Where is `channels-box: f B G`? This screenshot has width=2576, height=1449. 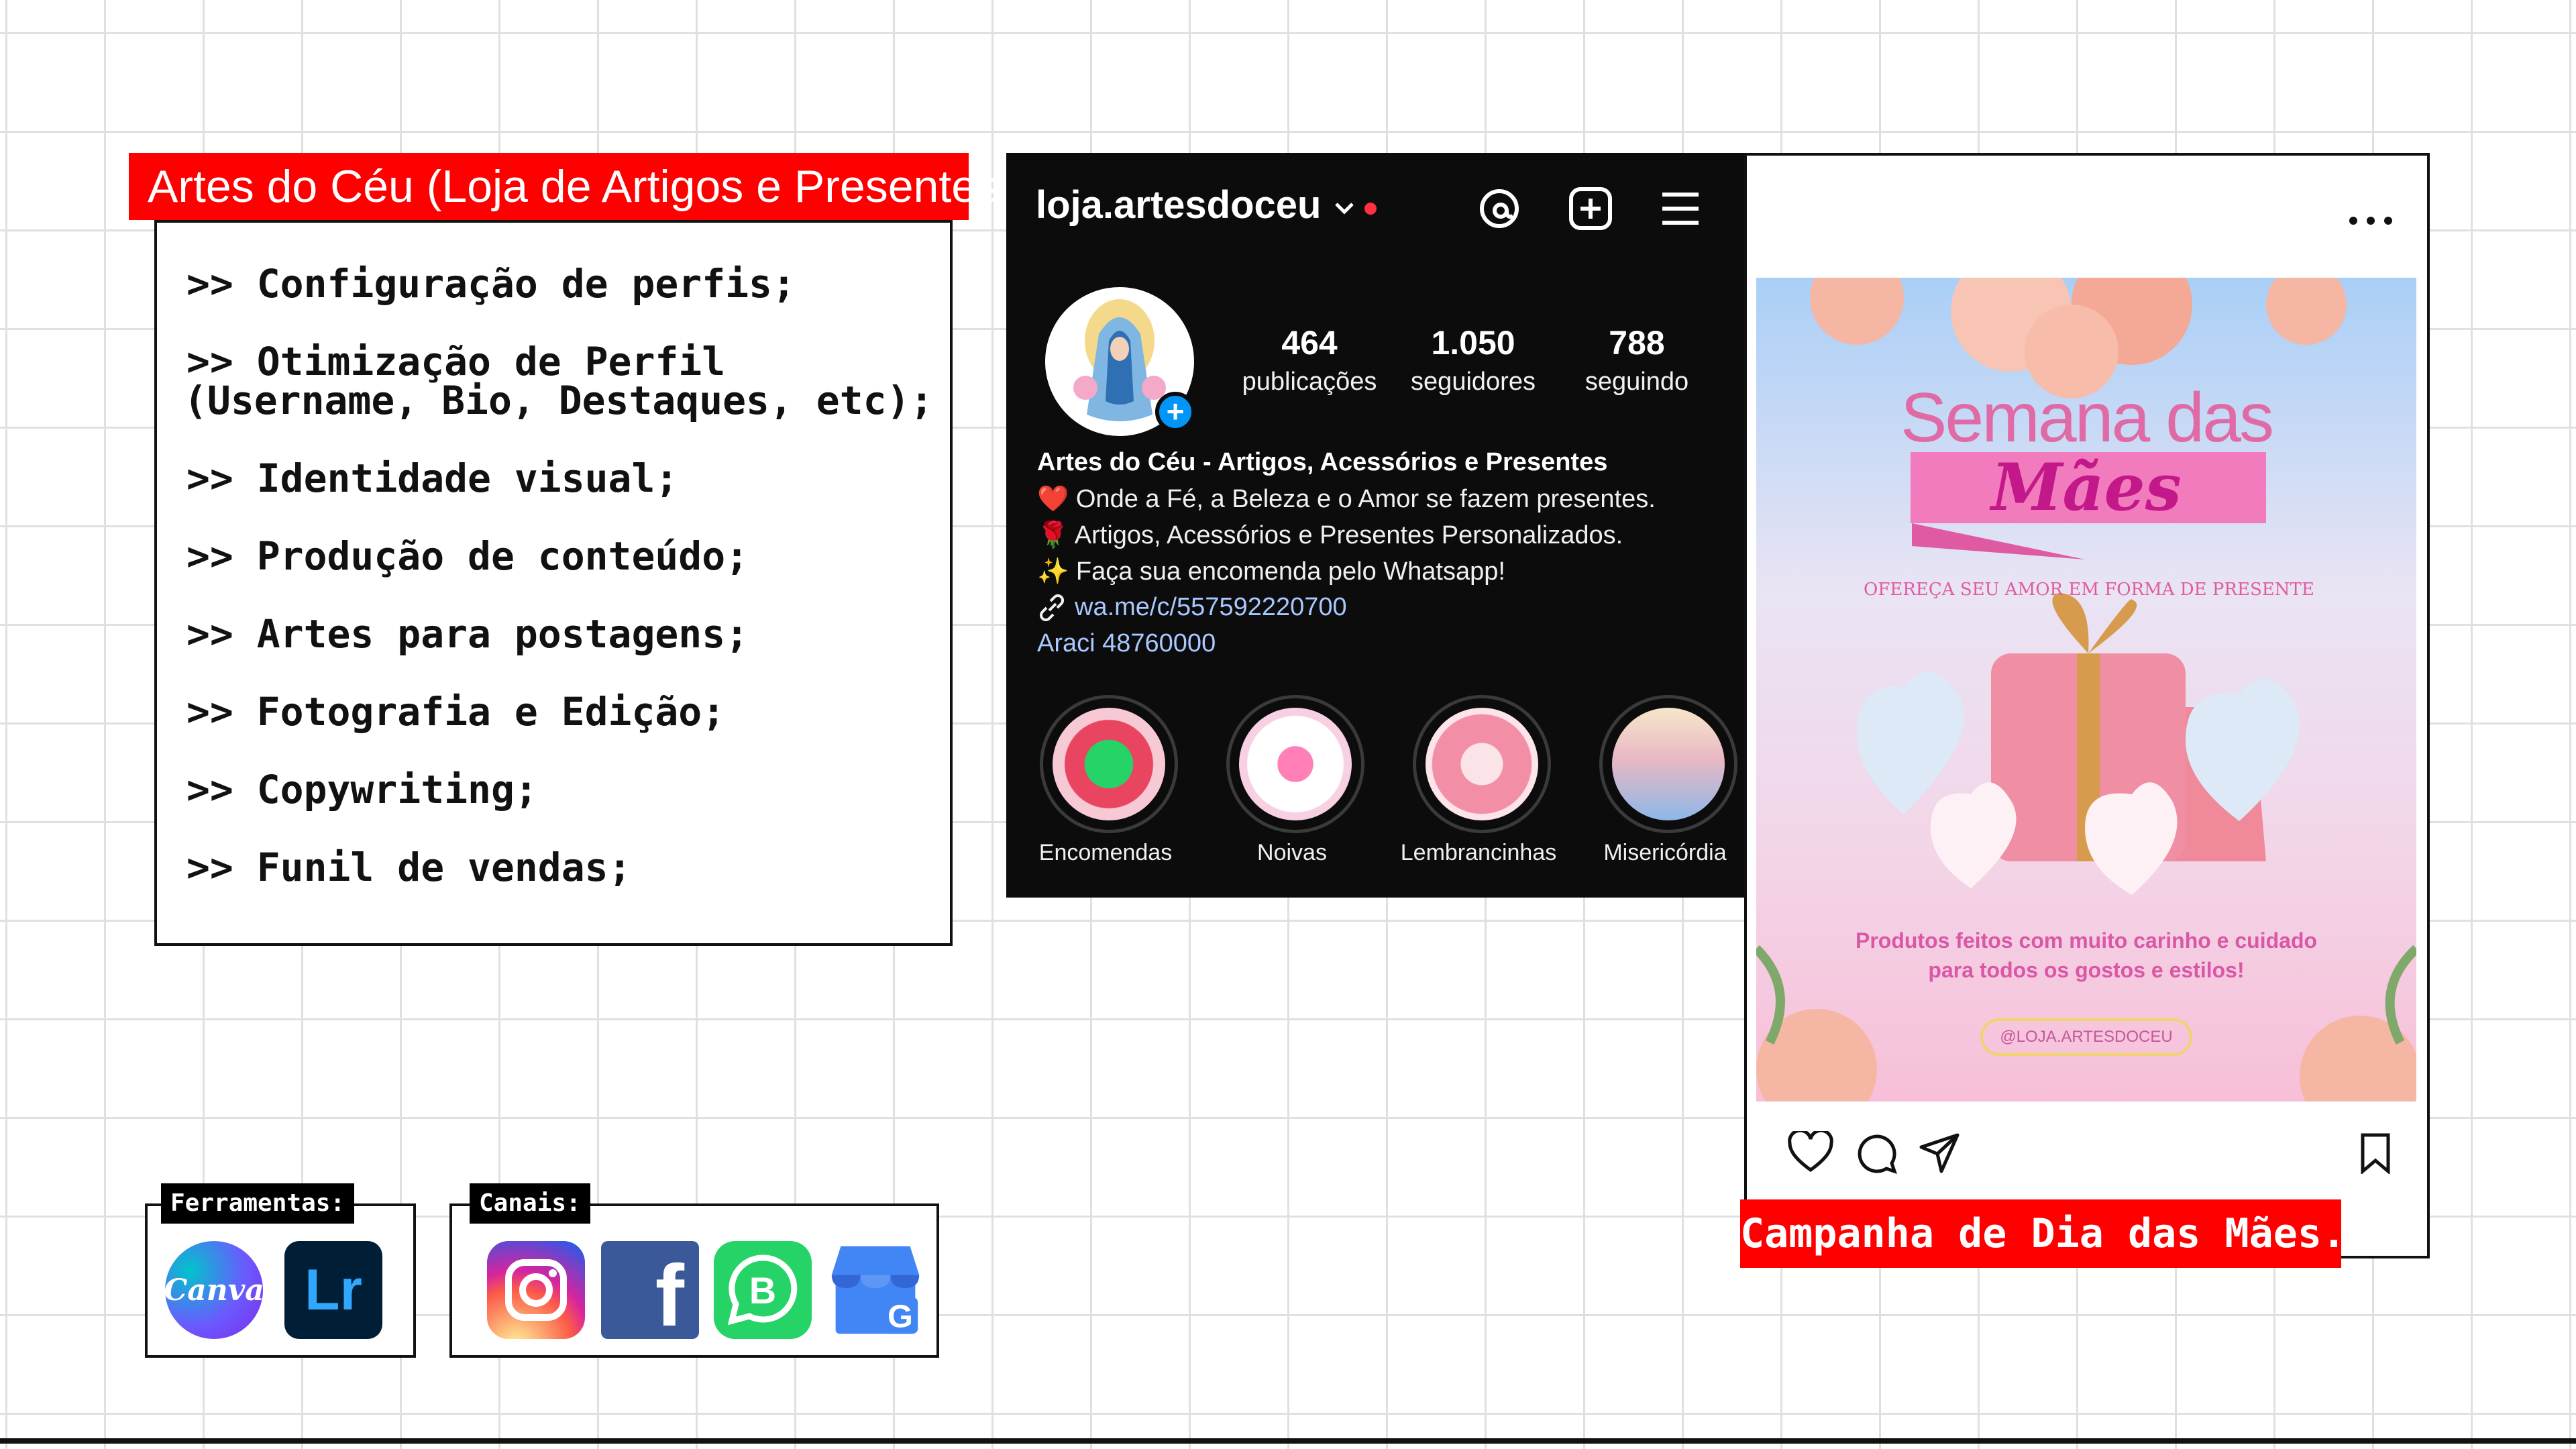
channels-box: f B G is located at coordinates (694, 1280).